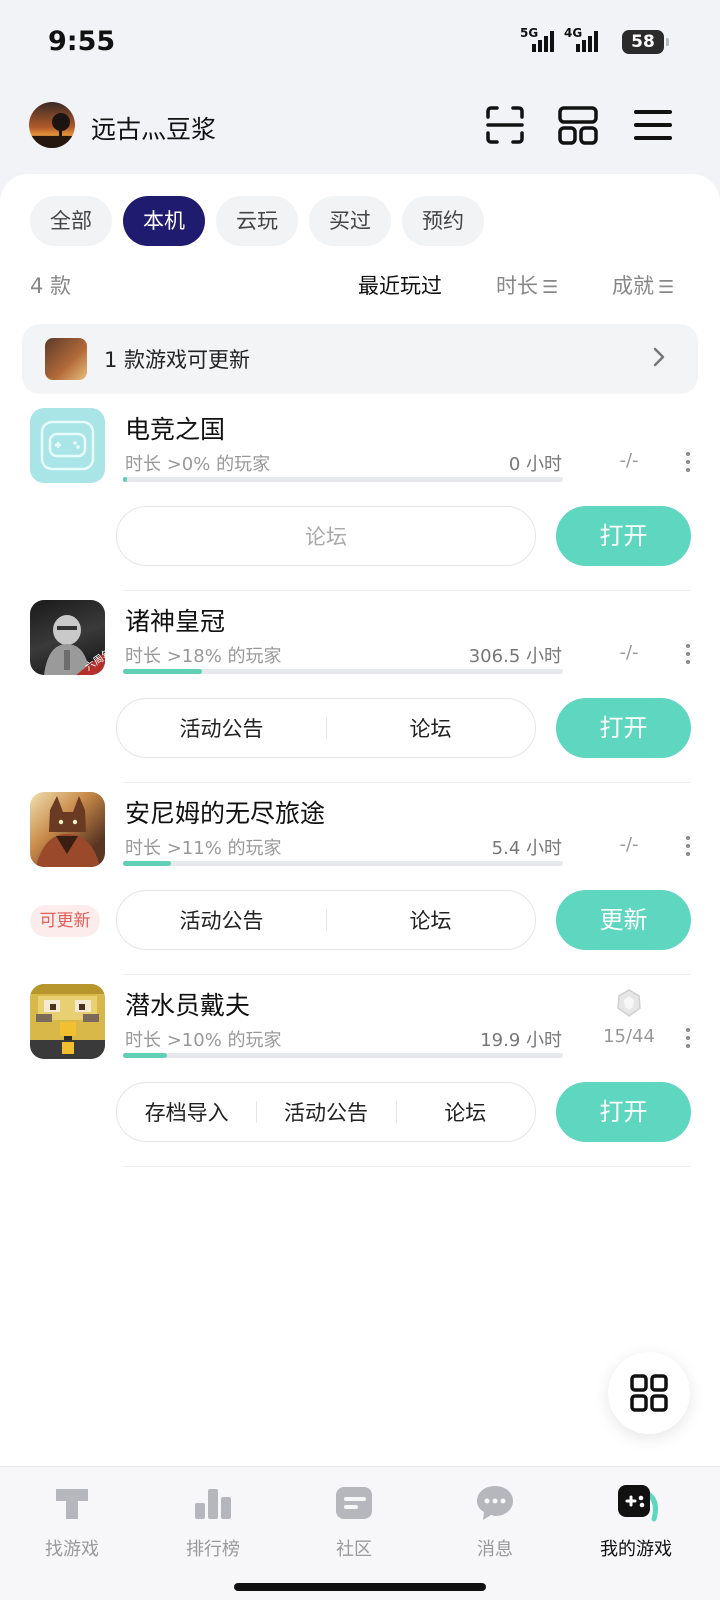  What do you see at coordinates (52, 125) in the screenshot?
I see `avatar` at bounding box center [52, 125].